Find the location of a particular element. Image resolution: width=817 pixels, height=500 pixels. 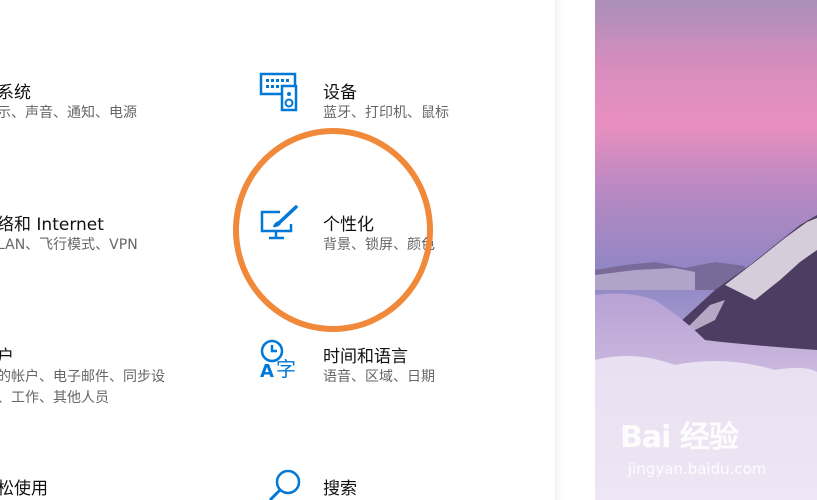

watermark-url: jingyan.baidu.com is located at coordinates (697, 469).